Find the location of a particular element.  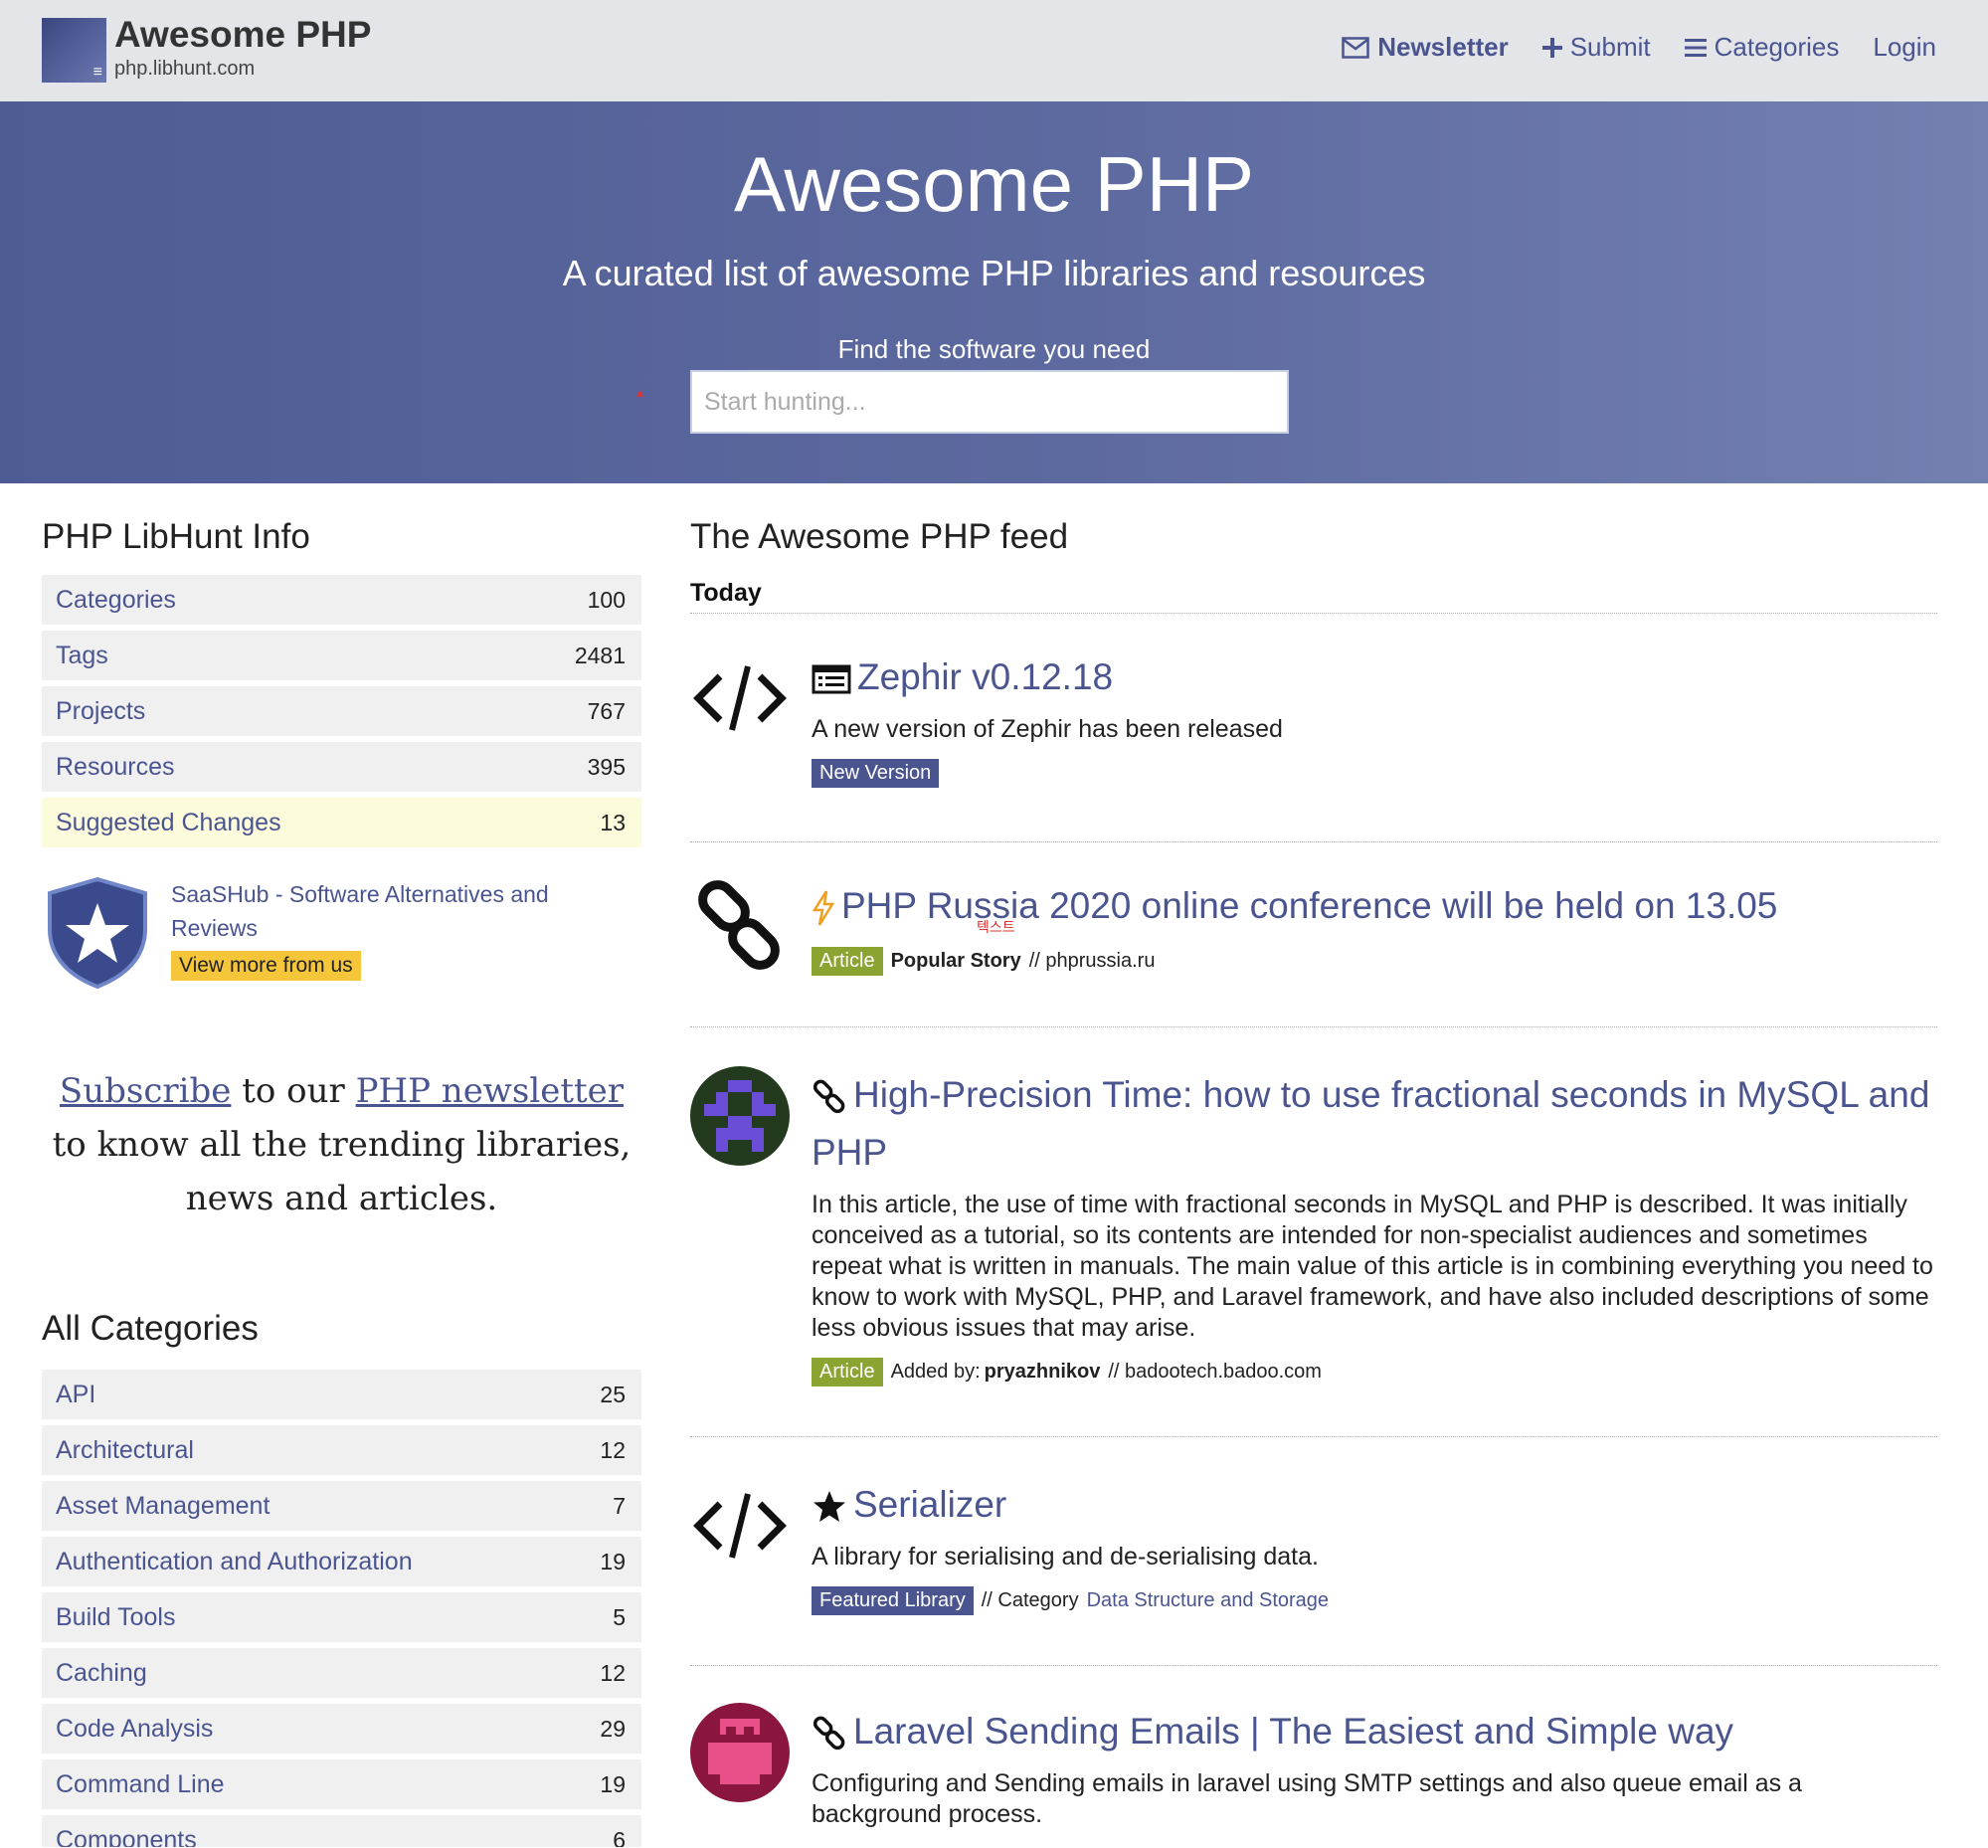

info-heading: PHP LibHunt Info is located at coordinates (176, 536).